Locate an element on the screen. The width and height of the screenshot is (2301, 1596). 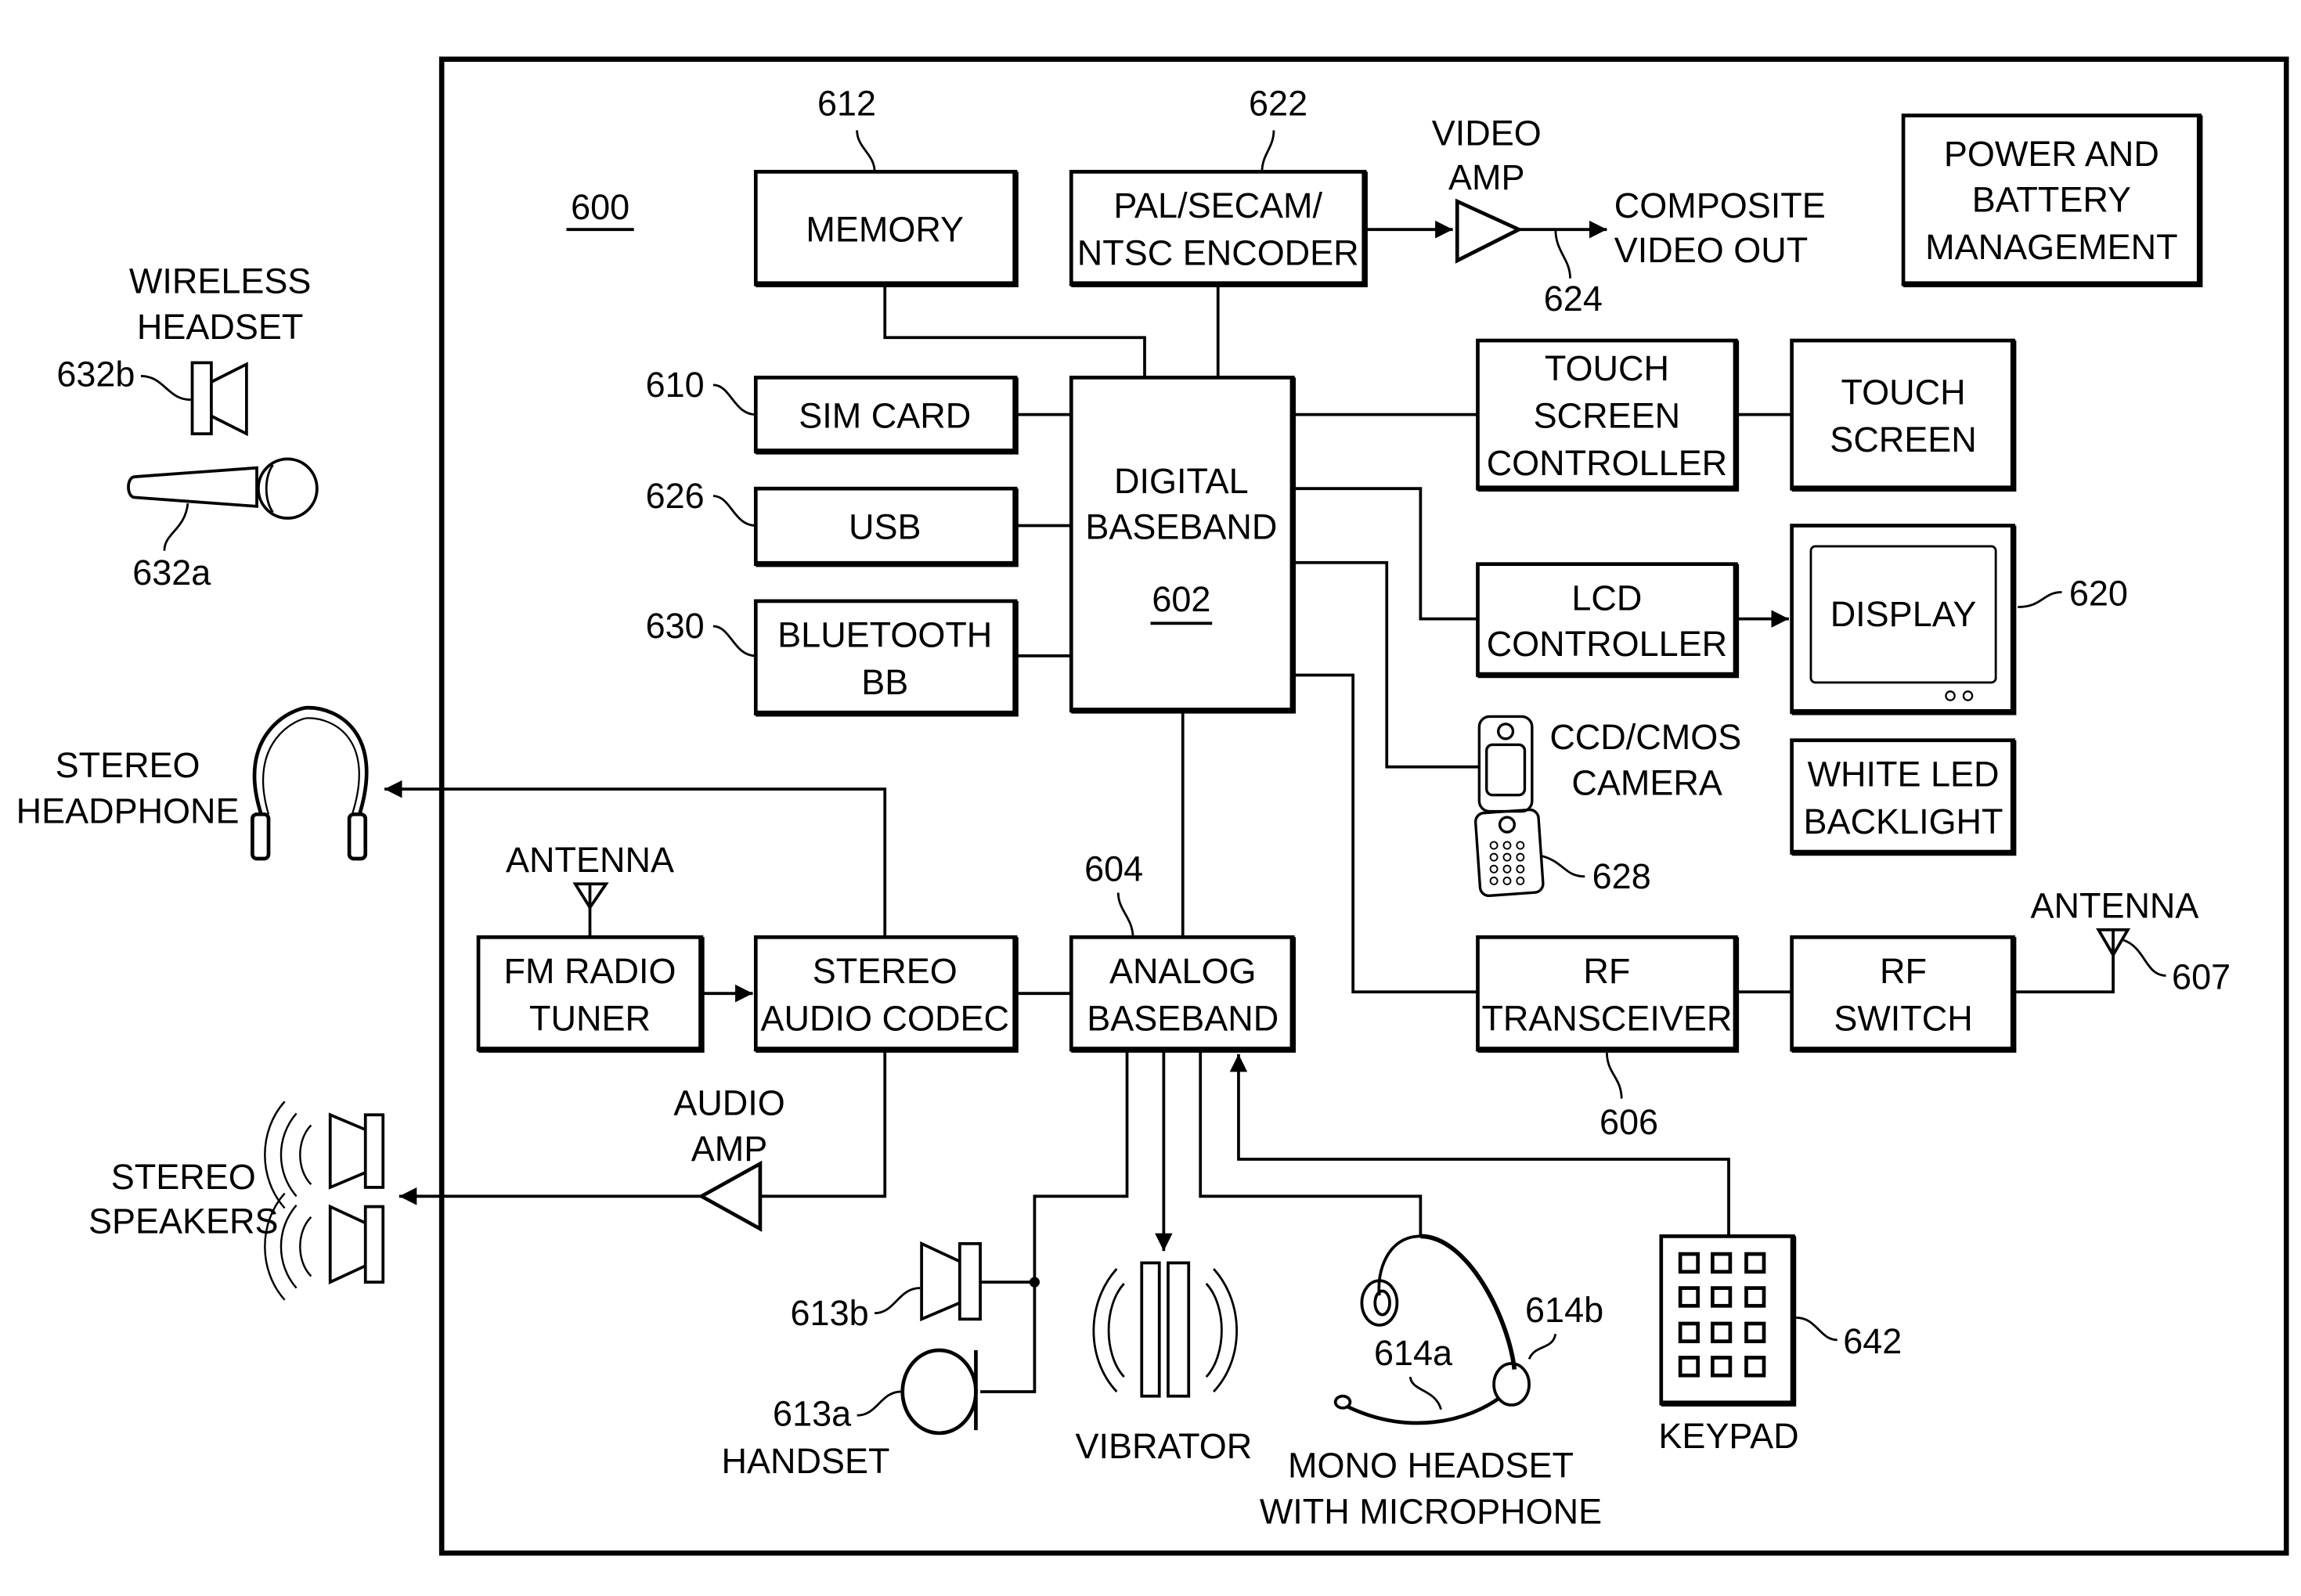
block-audio-codec: STEREO AUDIO CODEC is located at coordinates (886, 994).